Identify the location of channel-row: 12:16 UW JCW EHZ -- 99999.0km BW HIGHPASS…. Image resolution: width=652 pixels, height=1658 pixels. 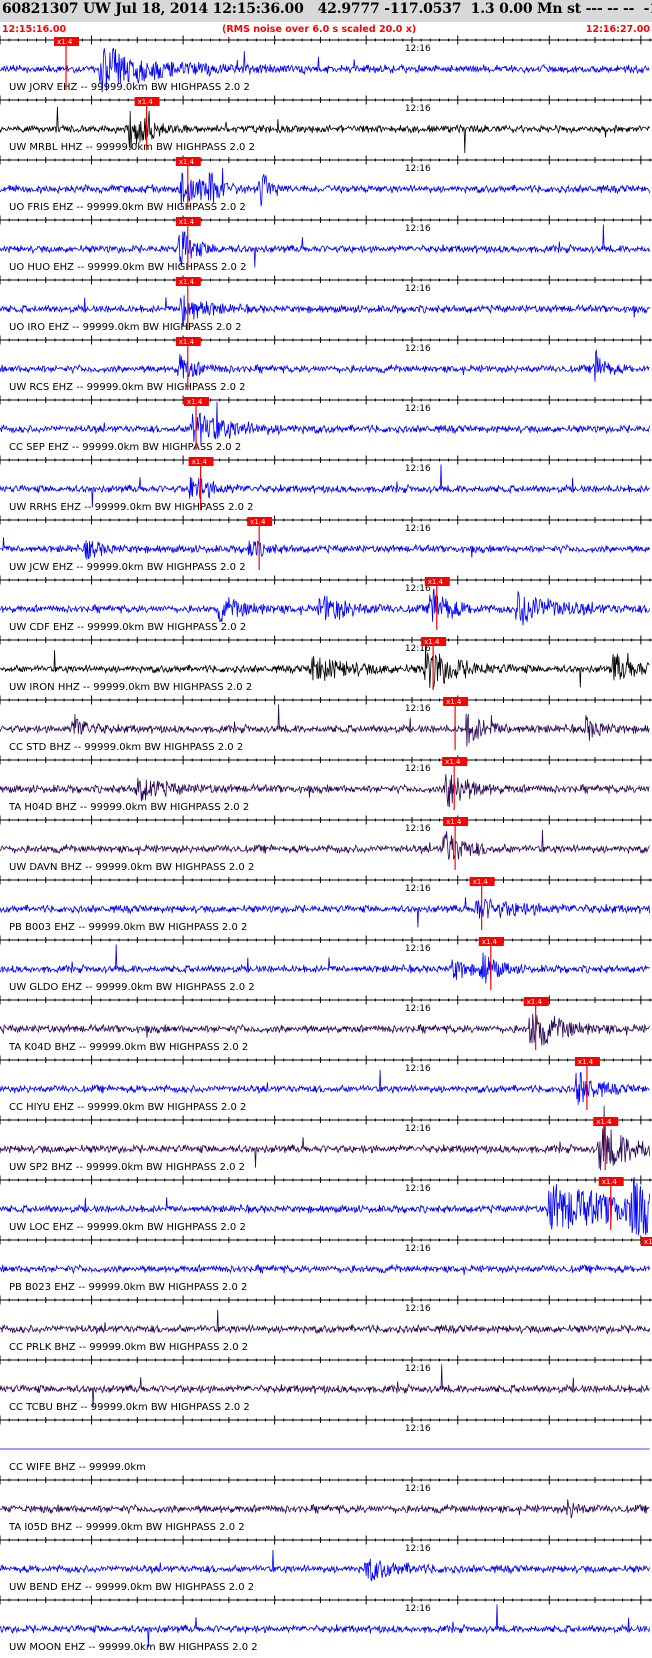
(326, 544).